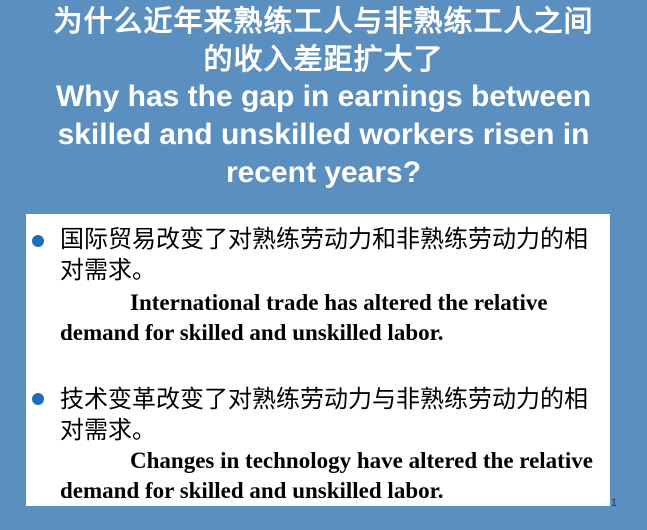 Image resolution: width=647 pixels, height=530 pixels. What do you see at coordinates (324, 254) in the screenshot?
I see `bullet-text-chinese: 国际贸易改变了对熟练劳动力和非熟练劳动力的相对需求。` at bounding box center [324, 254].